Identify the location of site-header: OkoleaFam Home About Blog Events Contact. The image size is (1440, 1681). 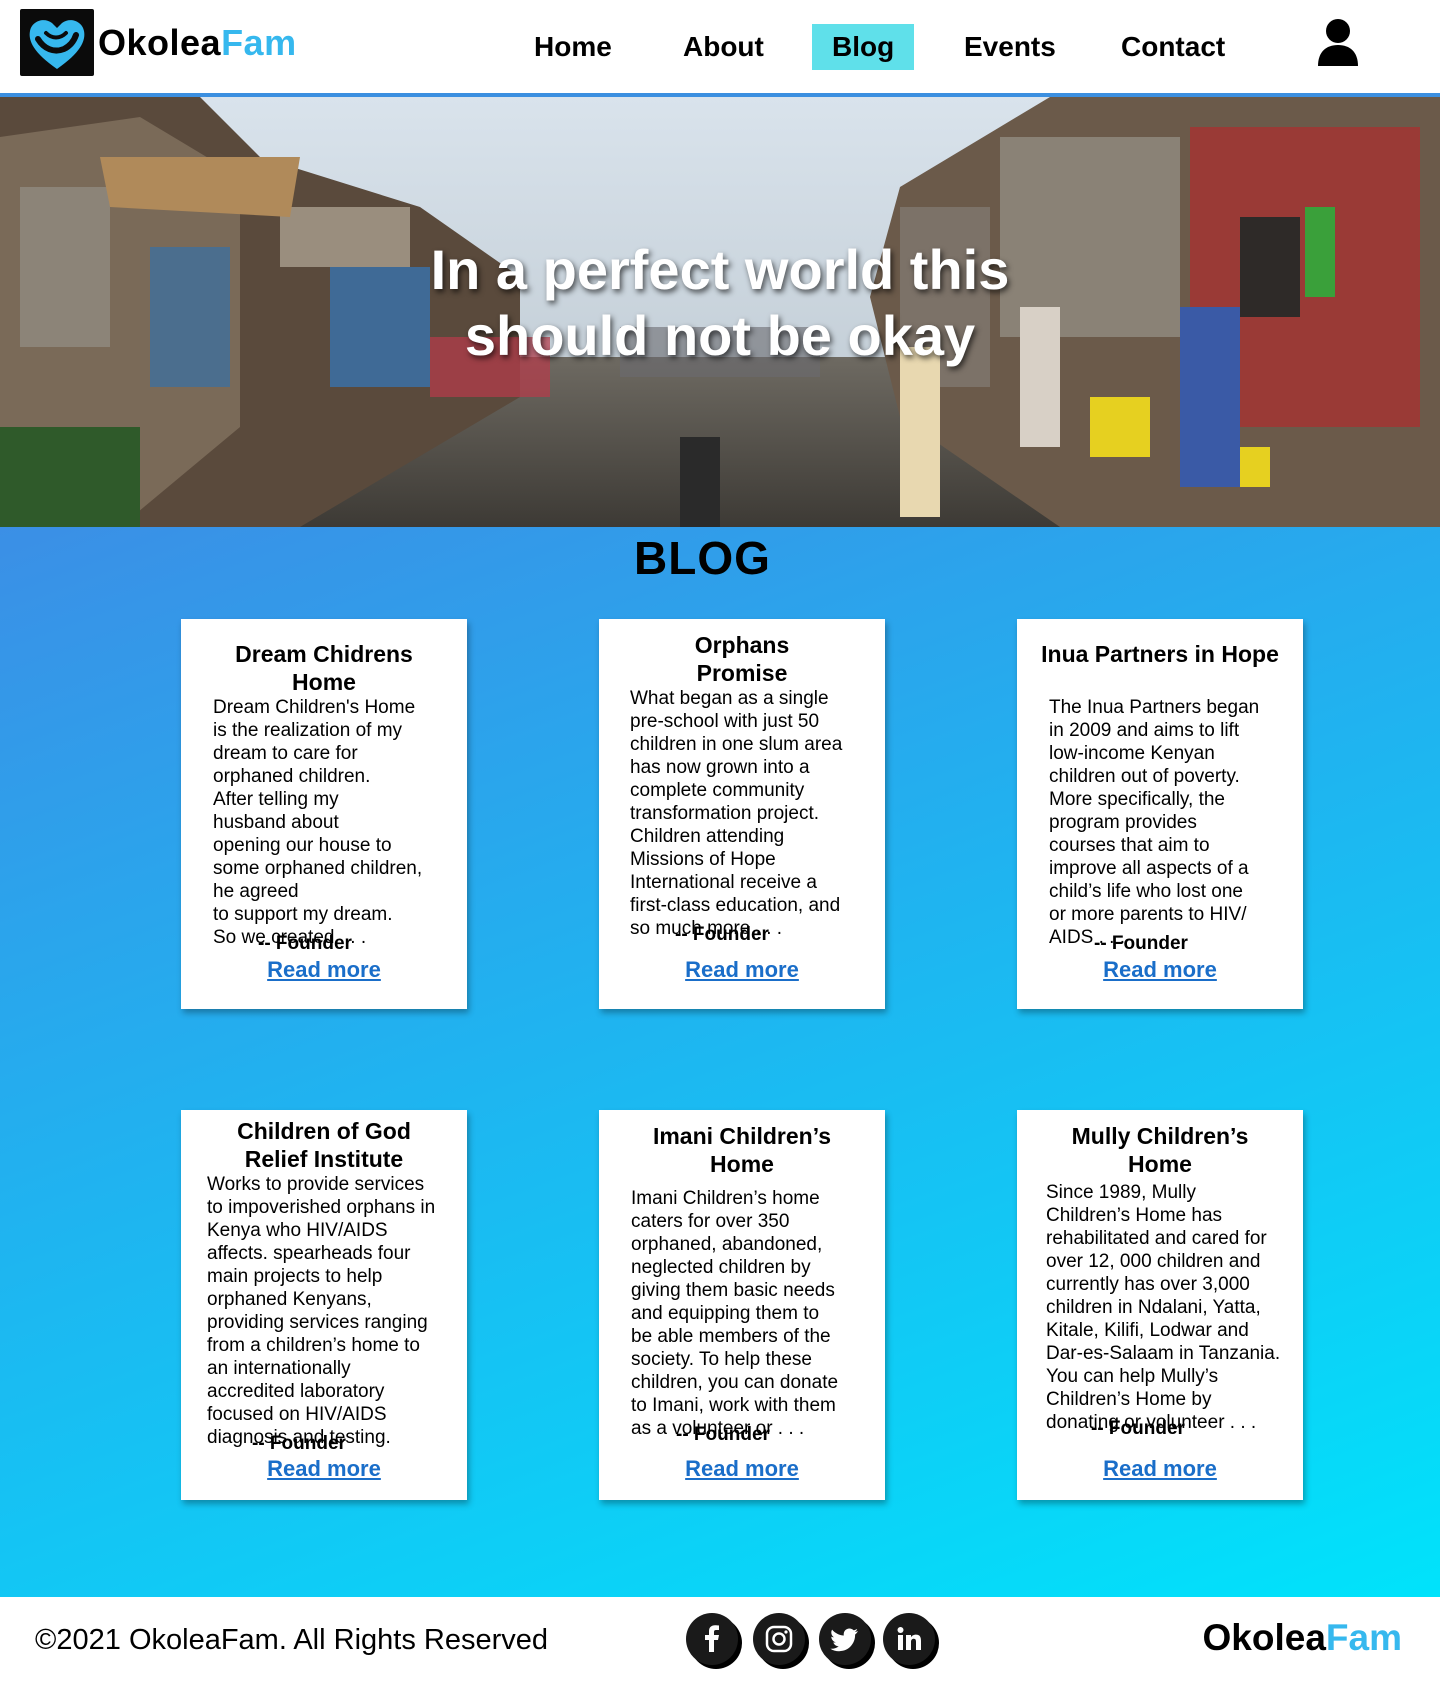
(720, 48).